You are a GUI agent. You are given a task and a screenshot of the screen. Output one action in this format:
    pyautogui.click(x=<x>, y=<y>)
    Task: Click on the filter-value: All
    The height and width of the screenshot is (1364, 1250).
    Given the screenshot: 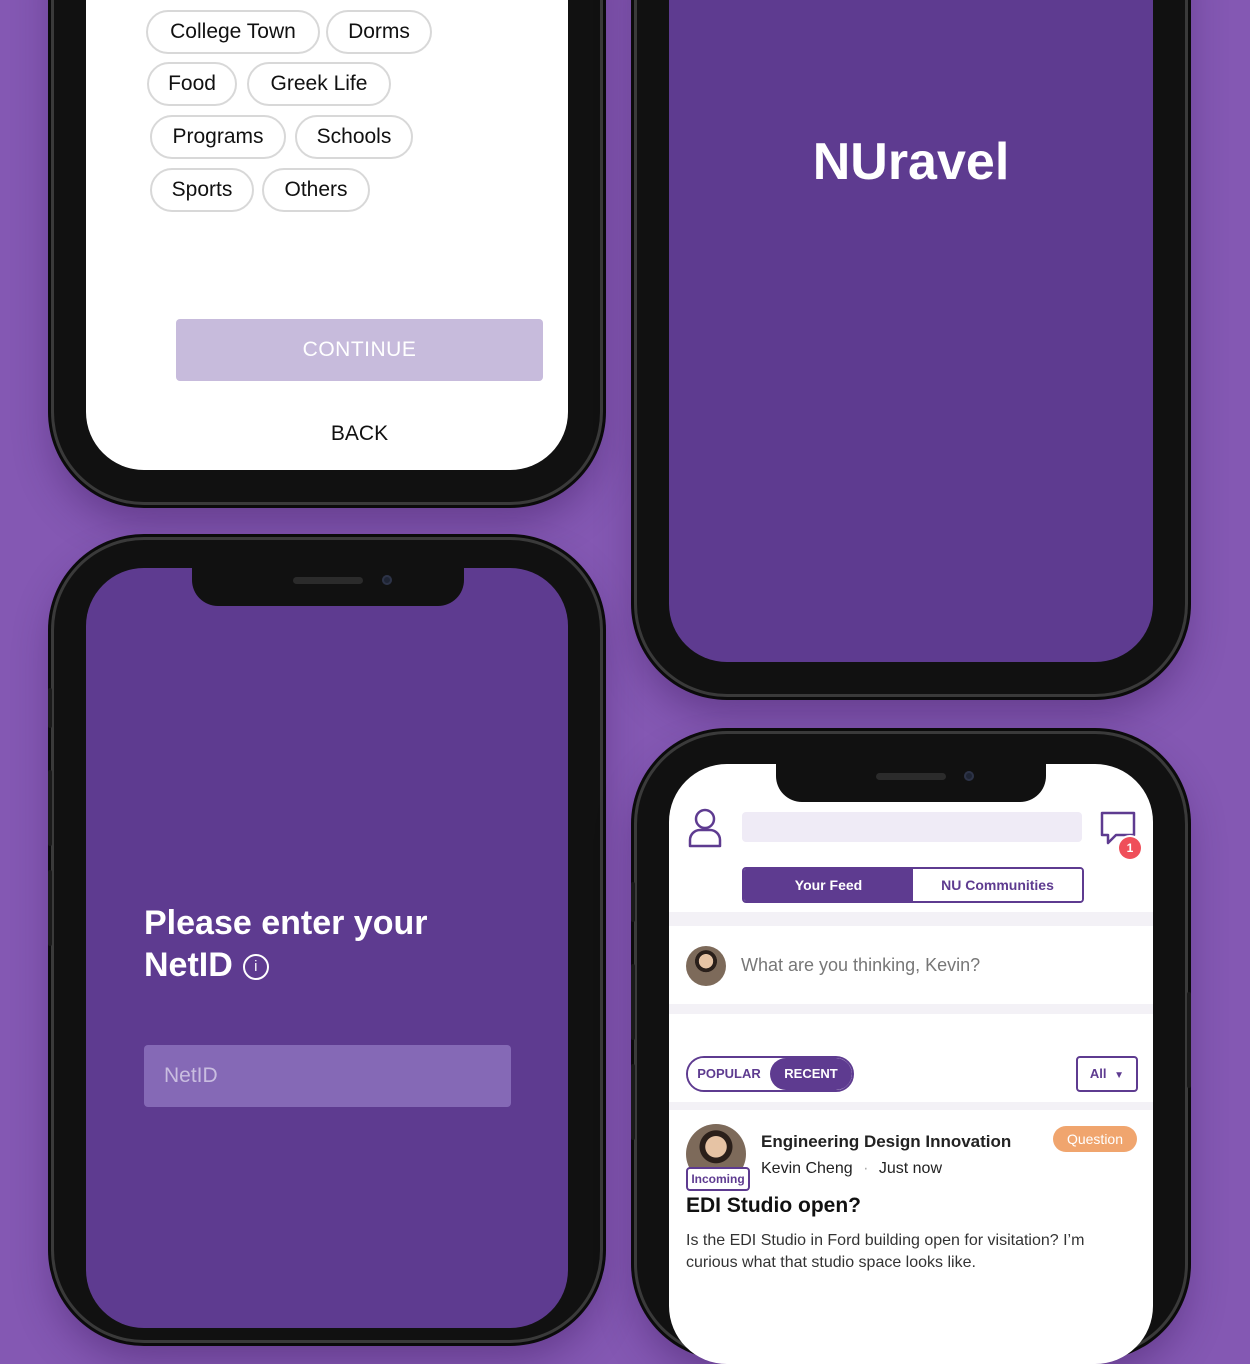 What is the action you would take?
    pyautogui.click(x=1098, y=1073)
    